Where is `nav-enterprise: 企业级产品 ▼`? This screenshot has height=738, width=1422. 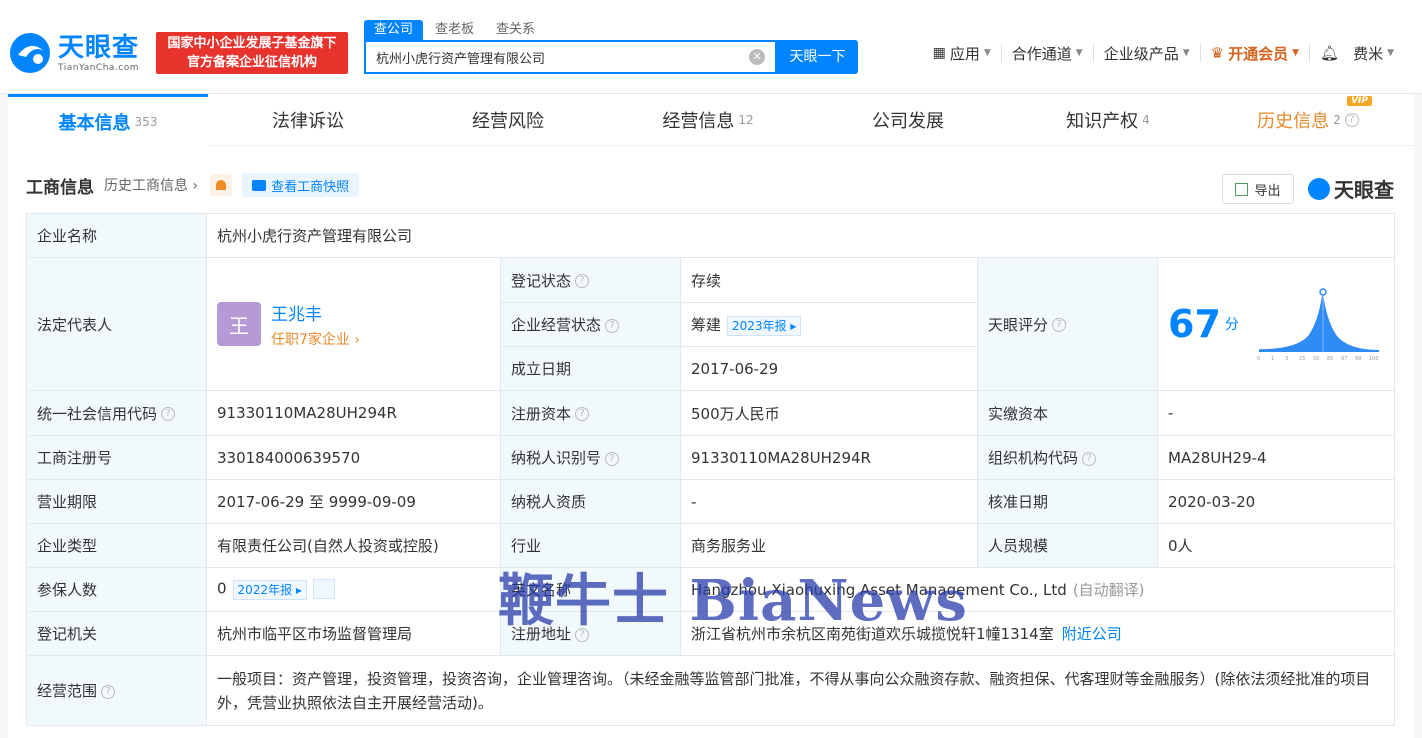
nav-enterprise: 企业级产品 ▼ is located at coordinates (1147, 53).